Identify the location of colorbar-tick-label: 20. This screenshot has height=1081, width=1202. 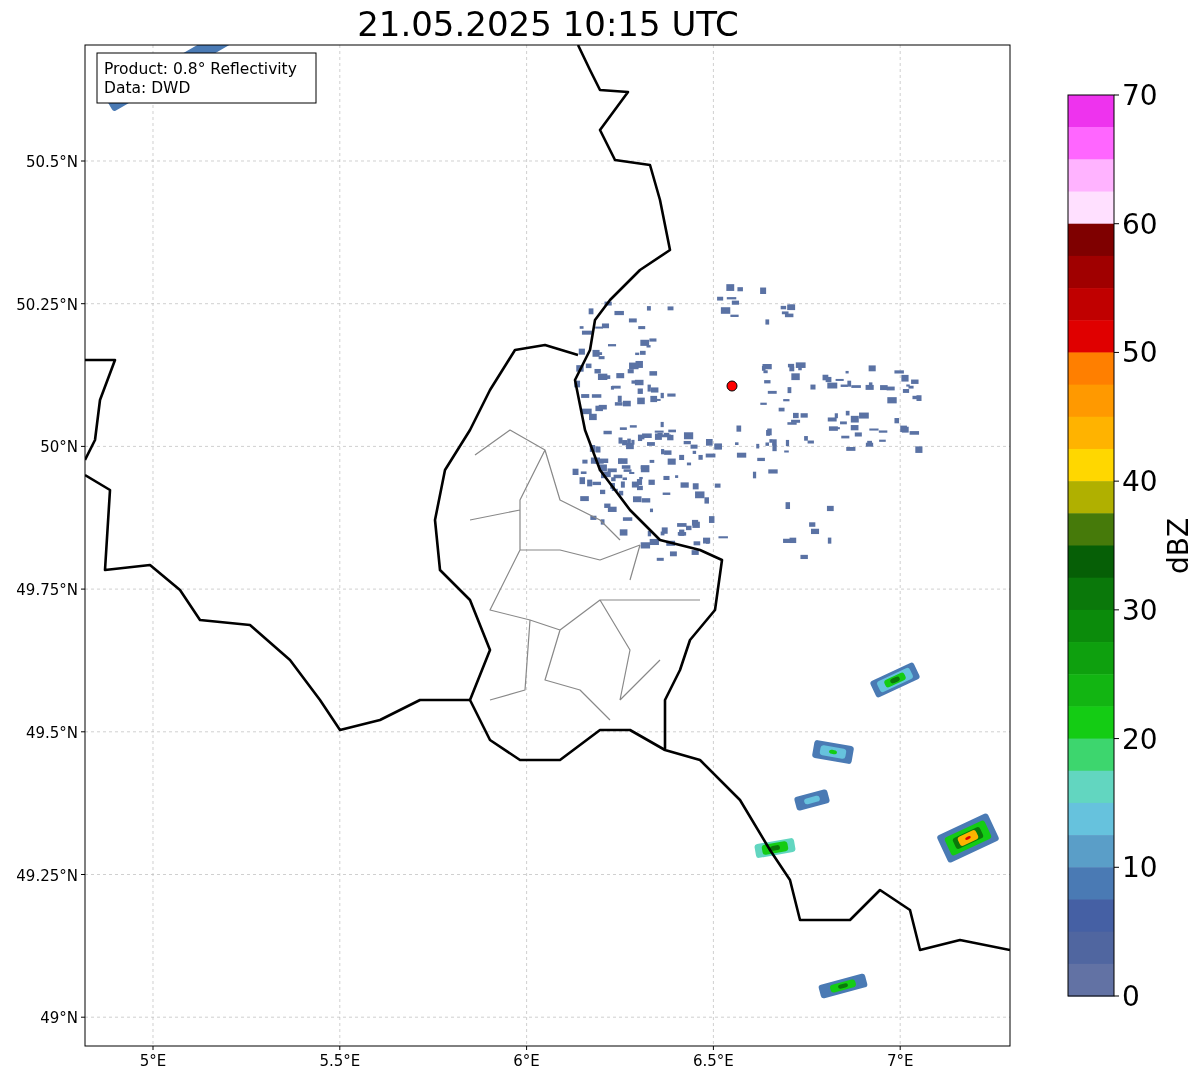
(1140, 739).